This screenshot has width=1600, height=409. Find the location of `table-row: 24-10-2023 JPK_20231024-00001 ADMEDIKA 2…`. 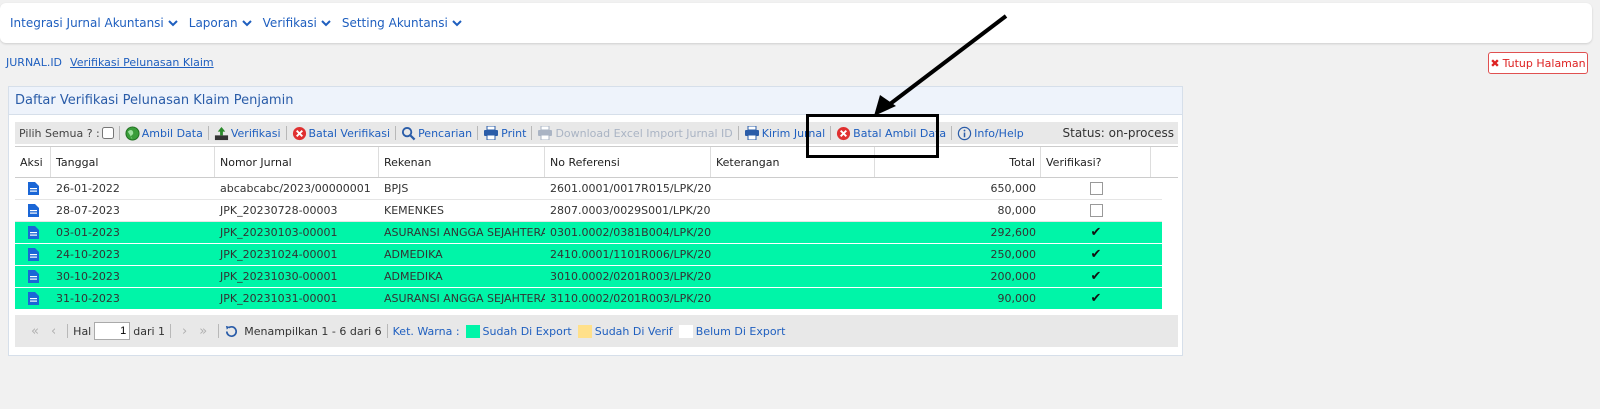

table-row: 24-10-2023 JPK_20231024-00001 ADMEDIKA 2… is located at coordinates (588, 255).